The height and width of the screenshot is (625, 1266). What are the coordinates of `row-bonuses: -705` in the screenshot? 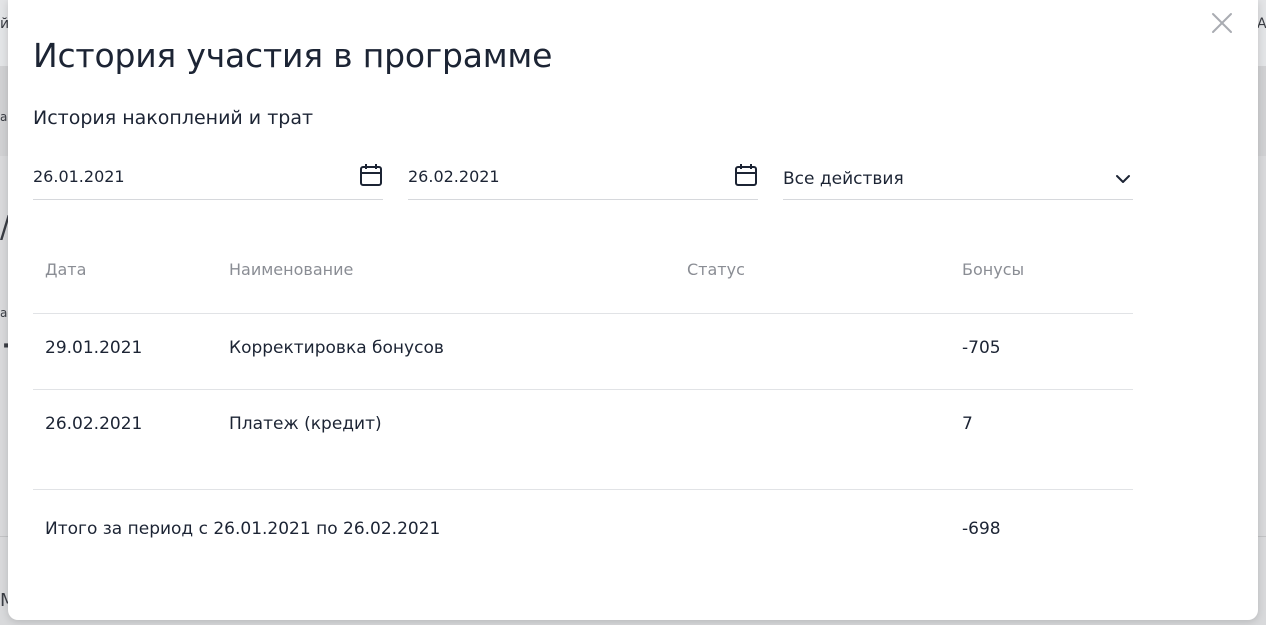 It's located at (981, 348).